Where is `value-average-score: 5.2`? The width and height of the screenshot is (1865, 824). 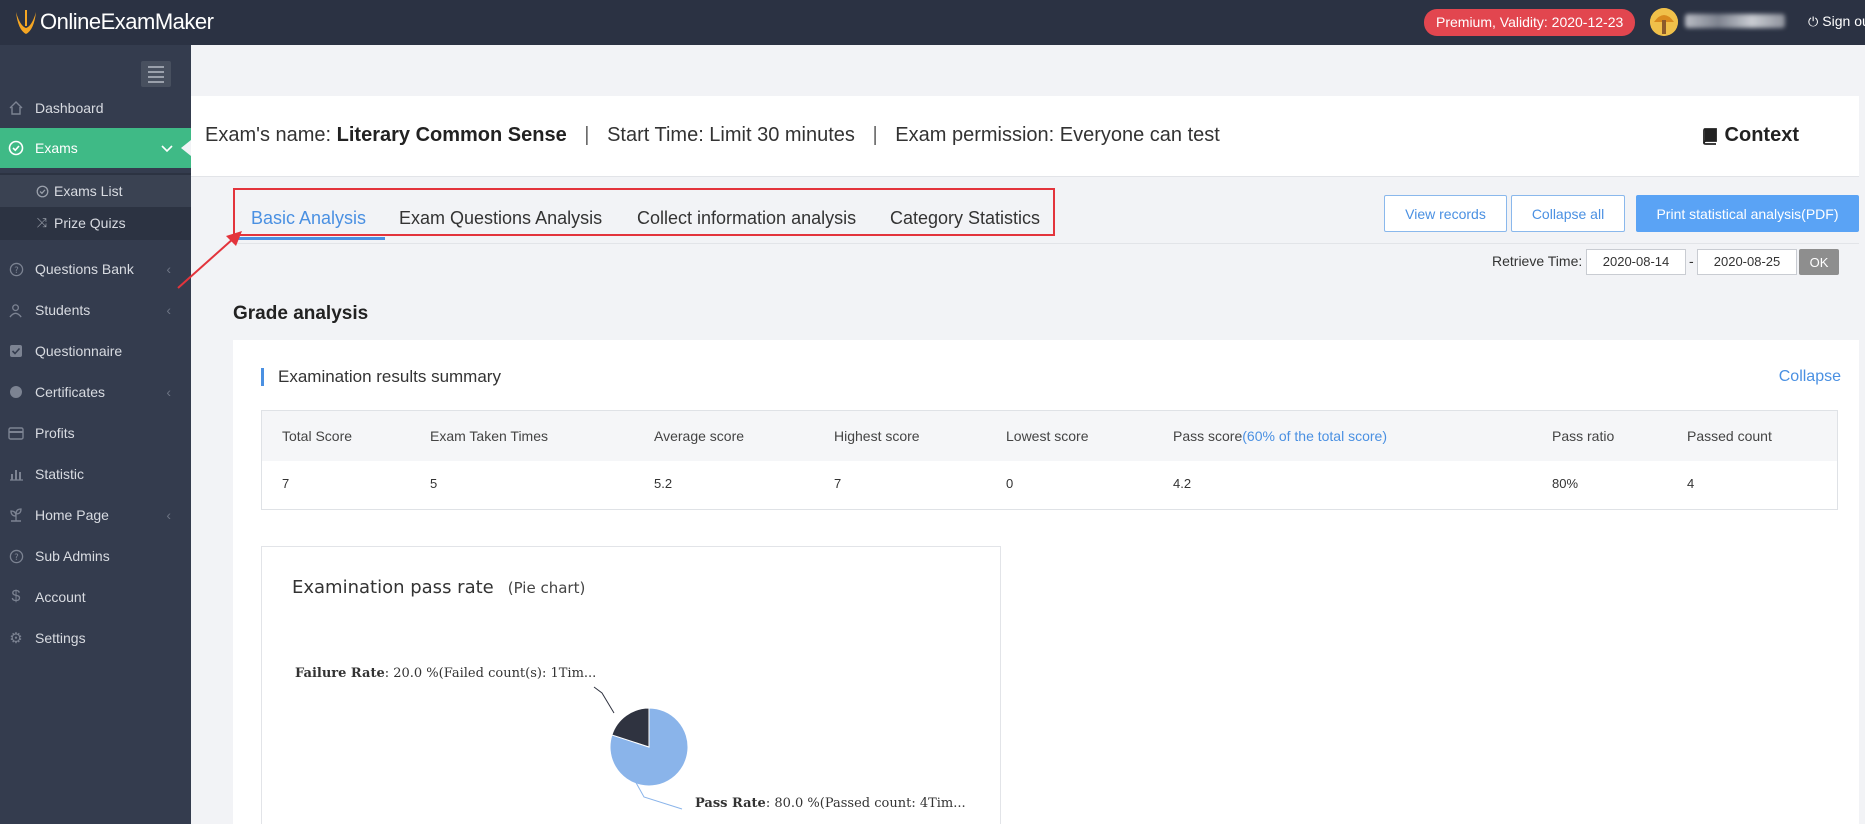
value-average-score: 5.2 is located at coordinates (663, 483).